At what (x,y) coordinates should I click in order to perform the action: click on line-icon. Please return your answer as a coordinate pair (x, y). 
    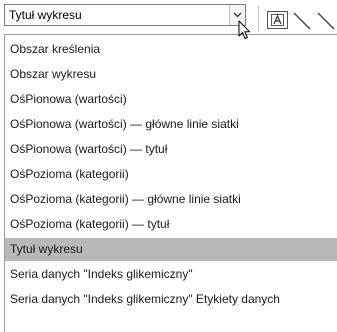
    Looking at the image, I should click on (302, 21).